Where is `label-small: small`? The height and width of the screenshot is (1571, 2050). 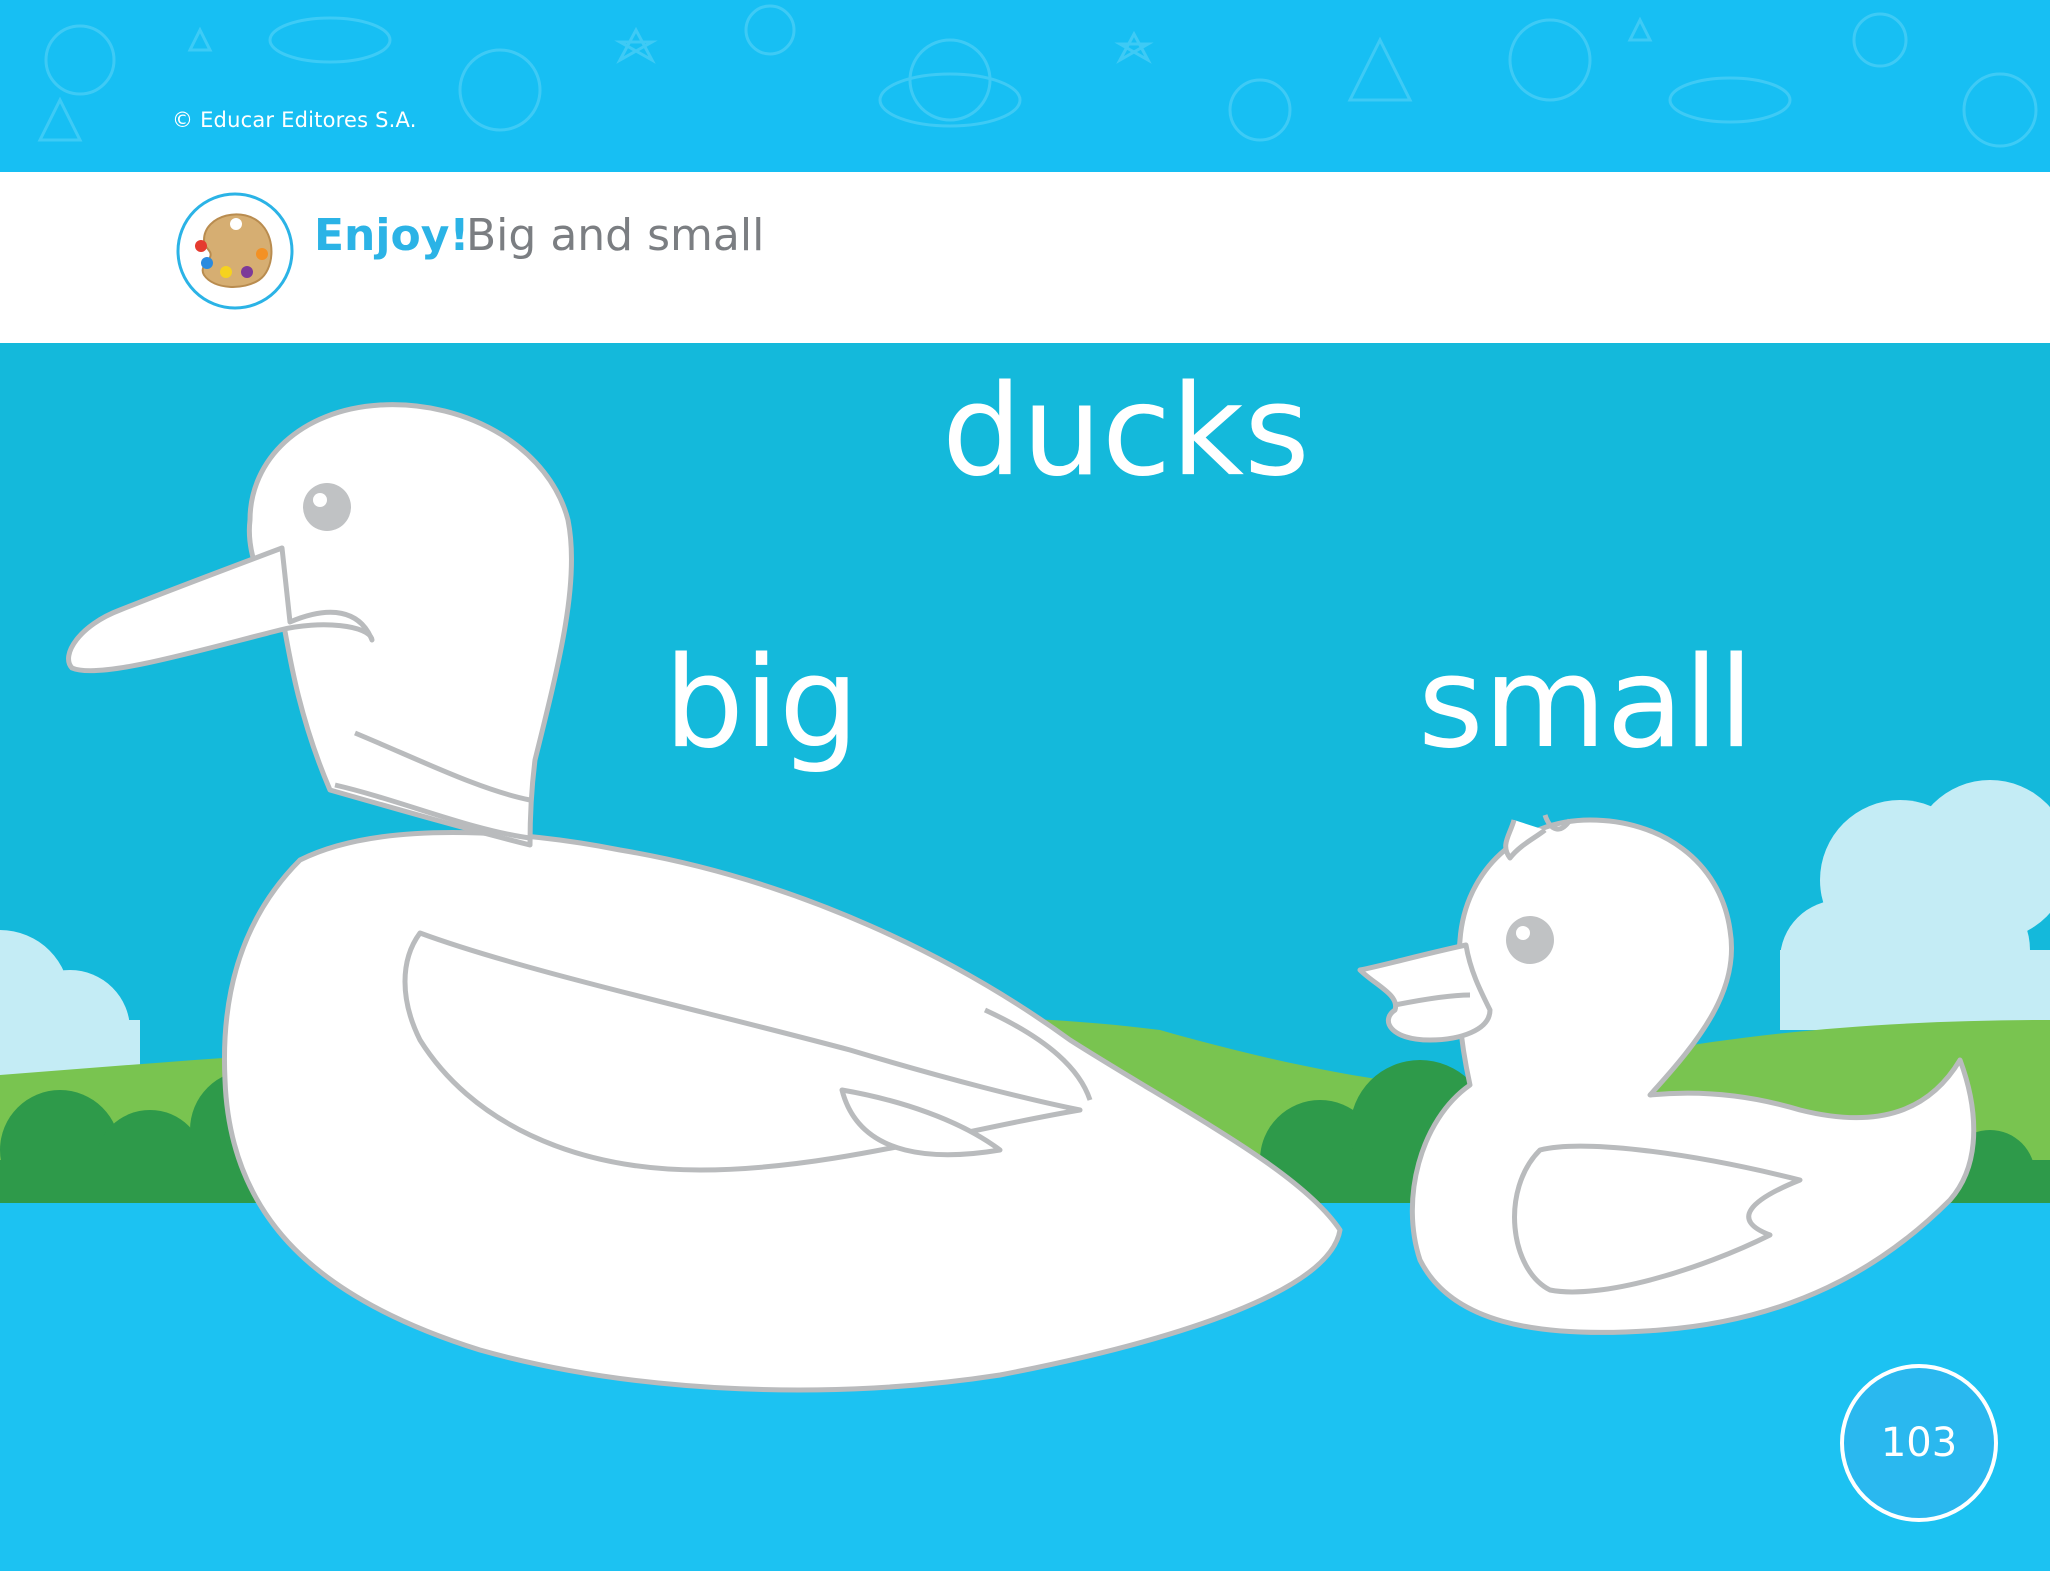 label-small: small is located at coordinates (1586, 702).